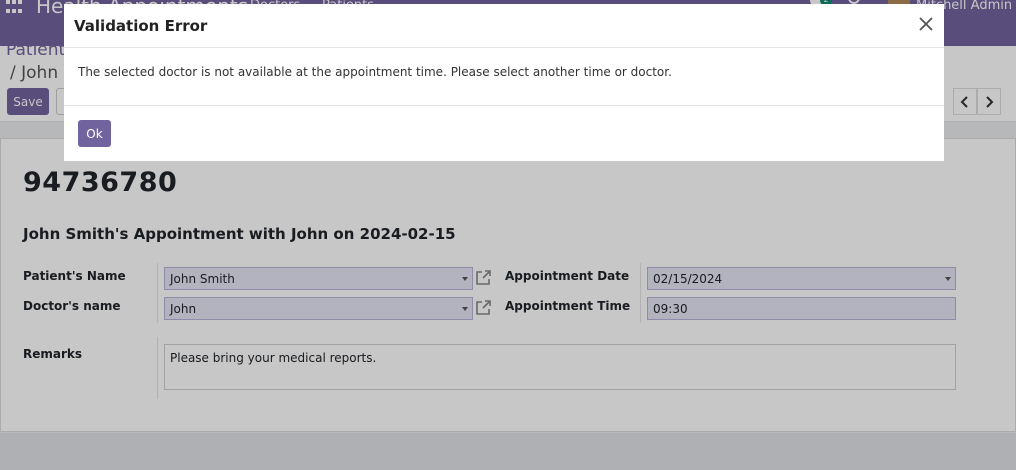 The width and height of the screenshot is (1016, 470). Describe the element at coordinates (141, 26) in the screenshot. I see `dialog-title: Validation Error` at that location.